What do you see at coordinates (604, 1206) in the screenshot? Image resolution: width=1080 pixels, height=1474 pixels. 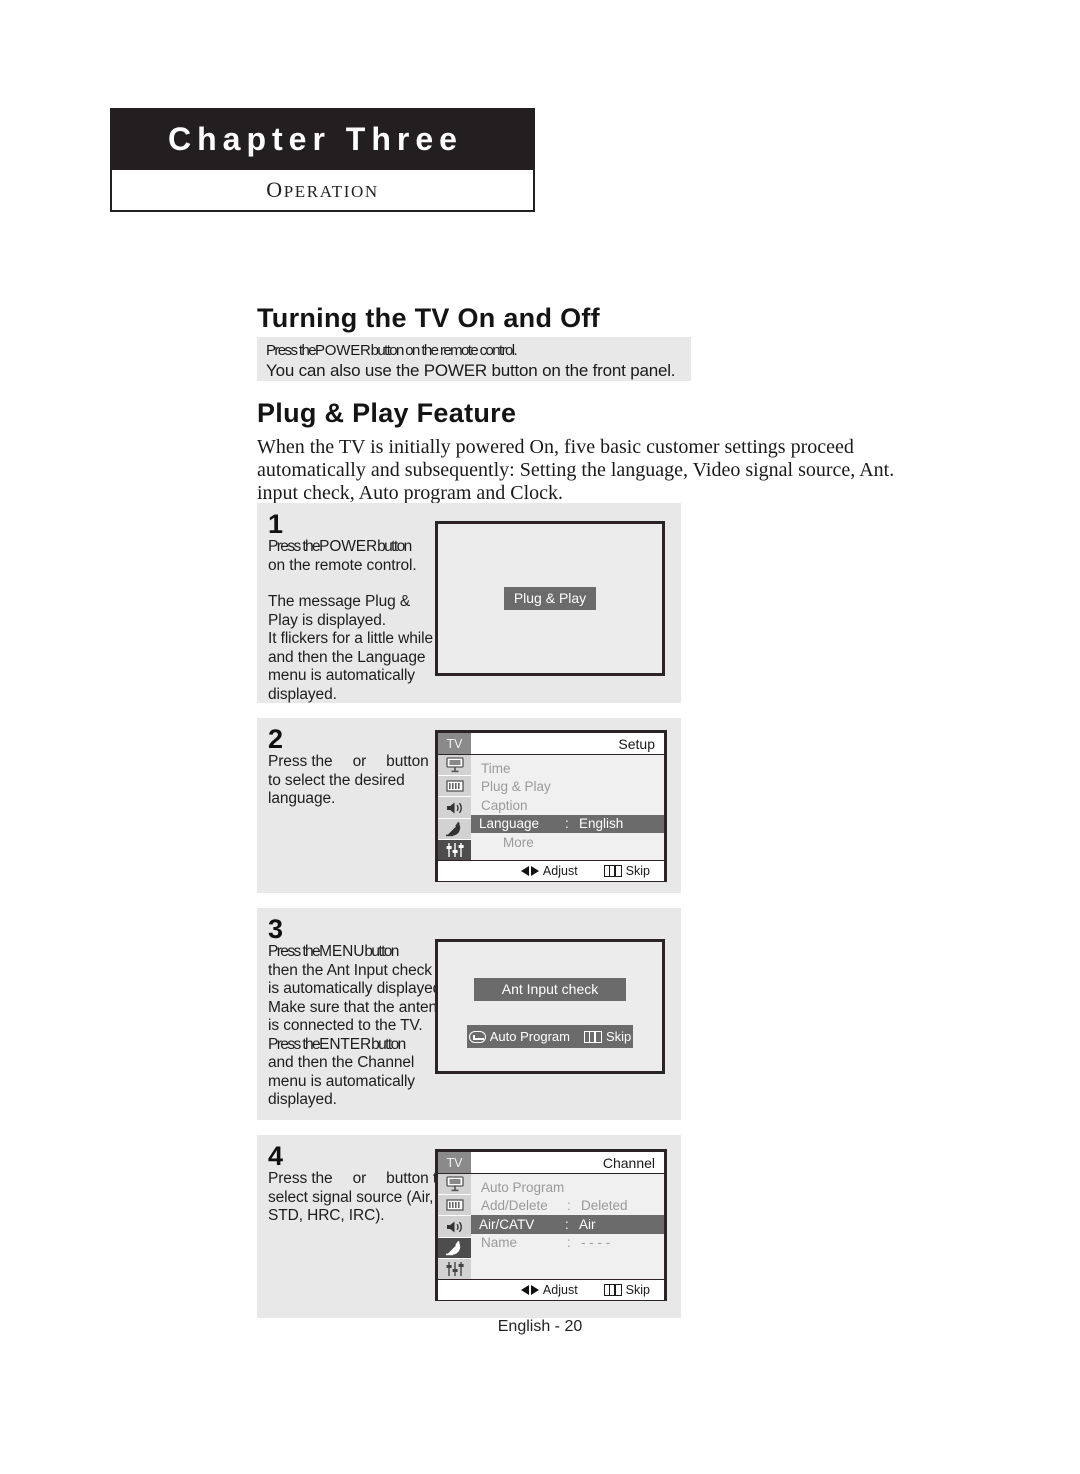 I see `osd-channel-row-add-delete-value: Deleted` at bounding box center [604, 1206].